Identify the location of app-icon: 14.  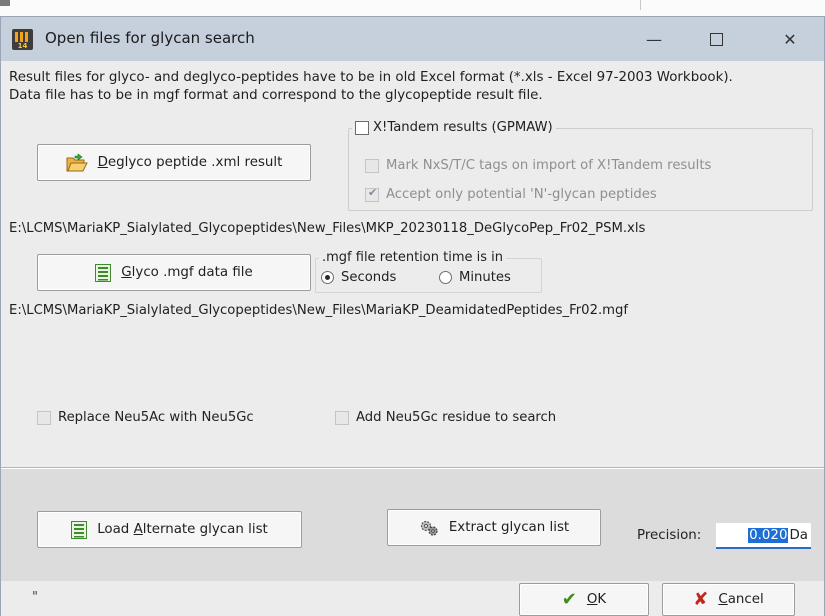
(22, 39).